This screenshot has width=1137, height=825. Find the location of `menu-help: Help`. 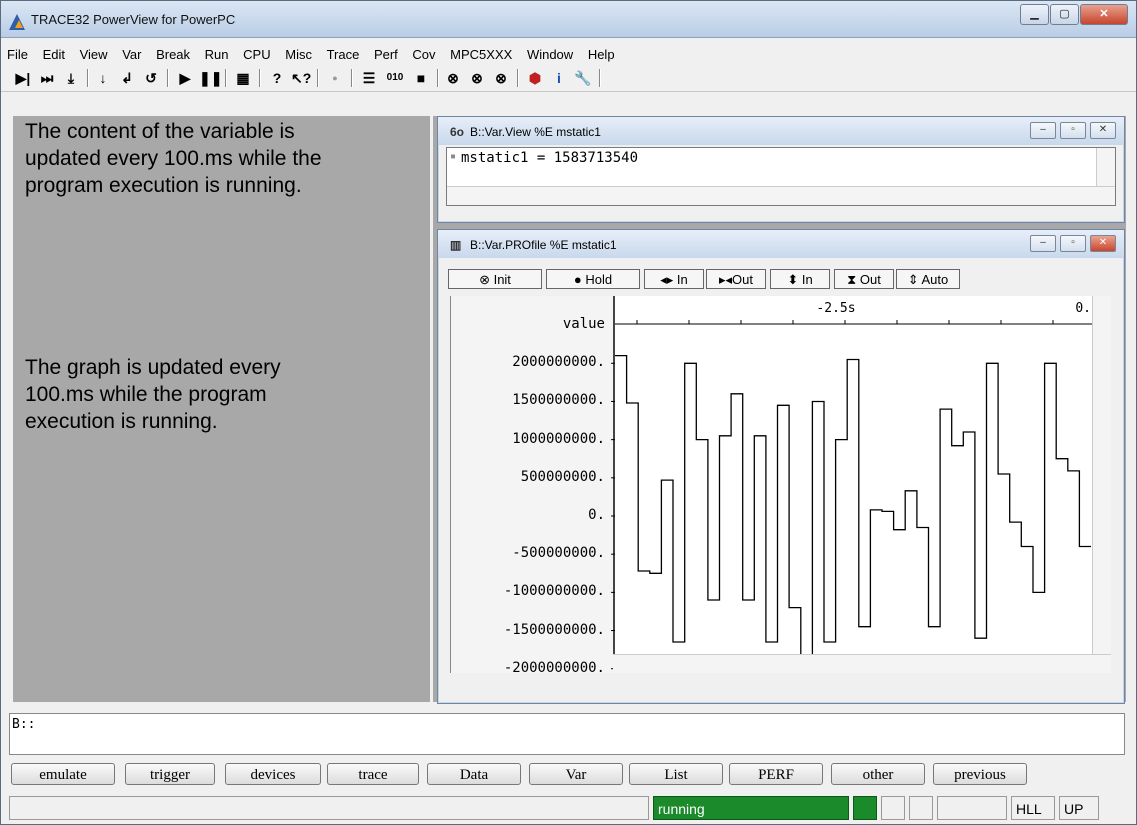

menu-help: Help is located at coordinates (601, 53).